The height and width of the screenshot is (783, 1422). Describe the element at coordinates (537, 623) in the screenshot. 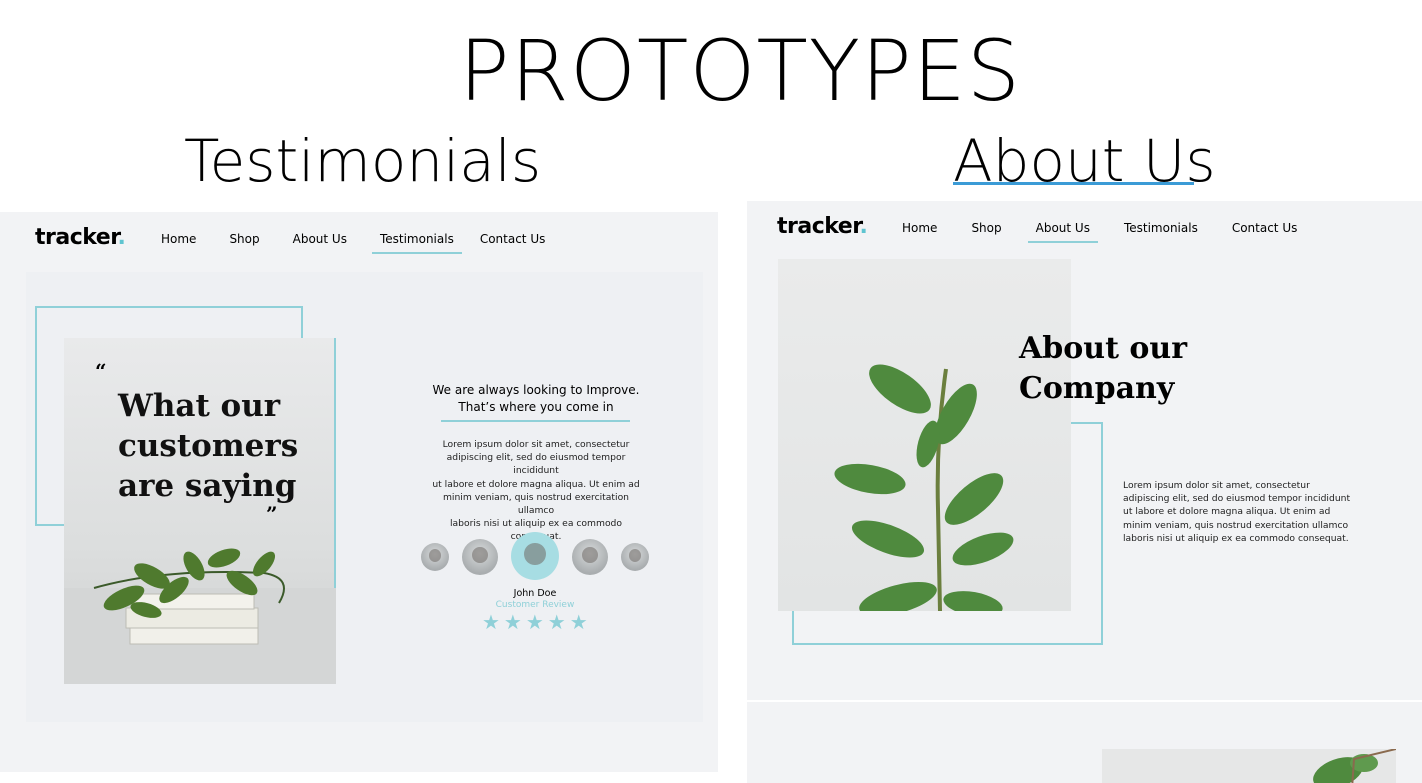

I see `rating-stars: ★★★★★` at that location.